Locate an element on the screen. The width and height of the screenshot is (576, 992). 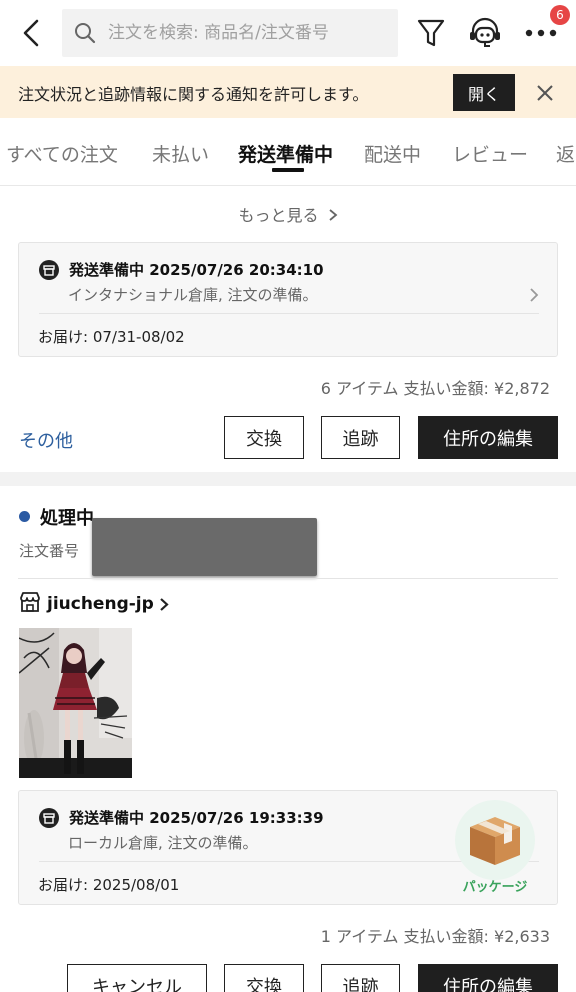
notification-text: 注文状況と追跡情報に関する通知を許可します。 is located at coordinates (193, 94).